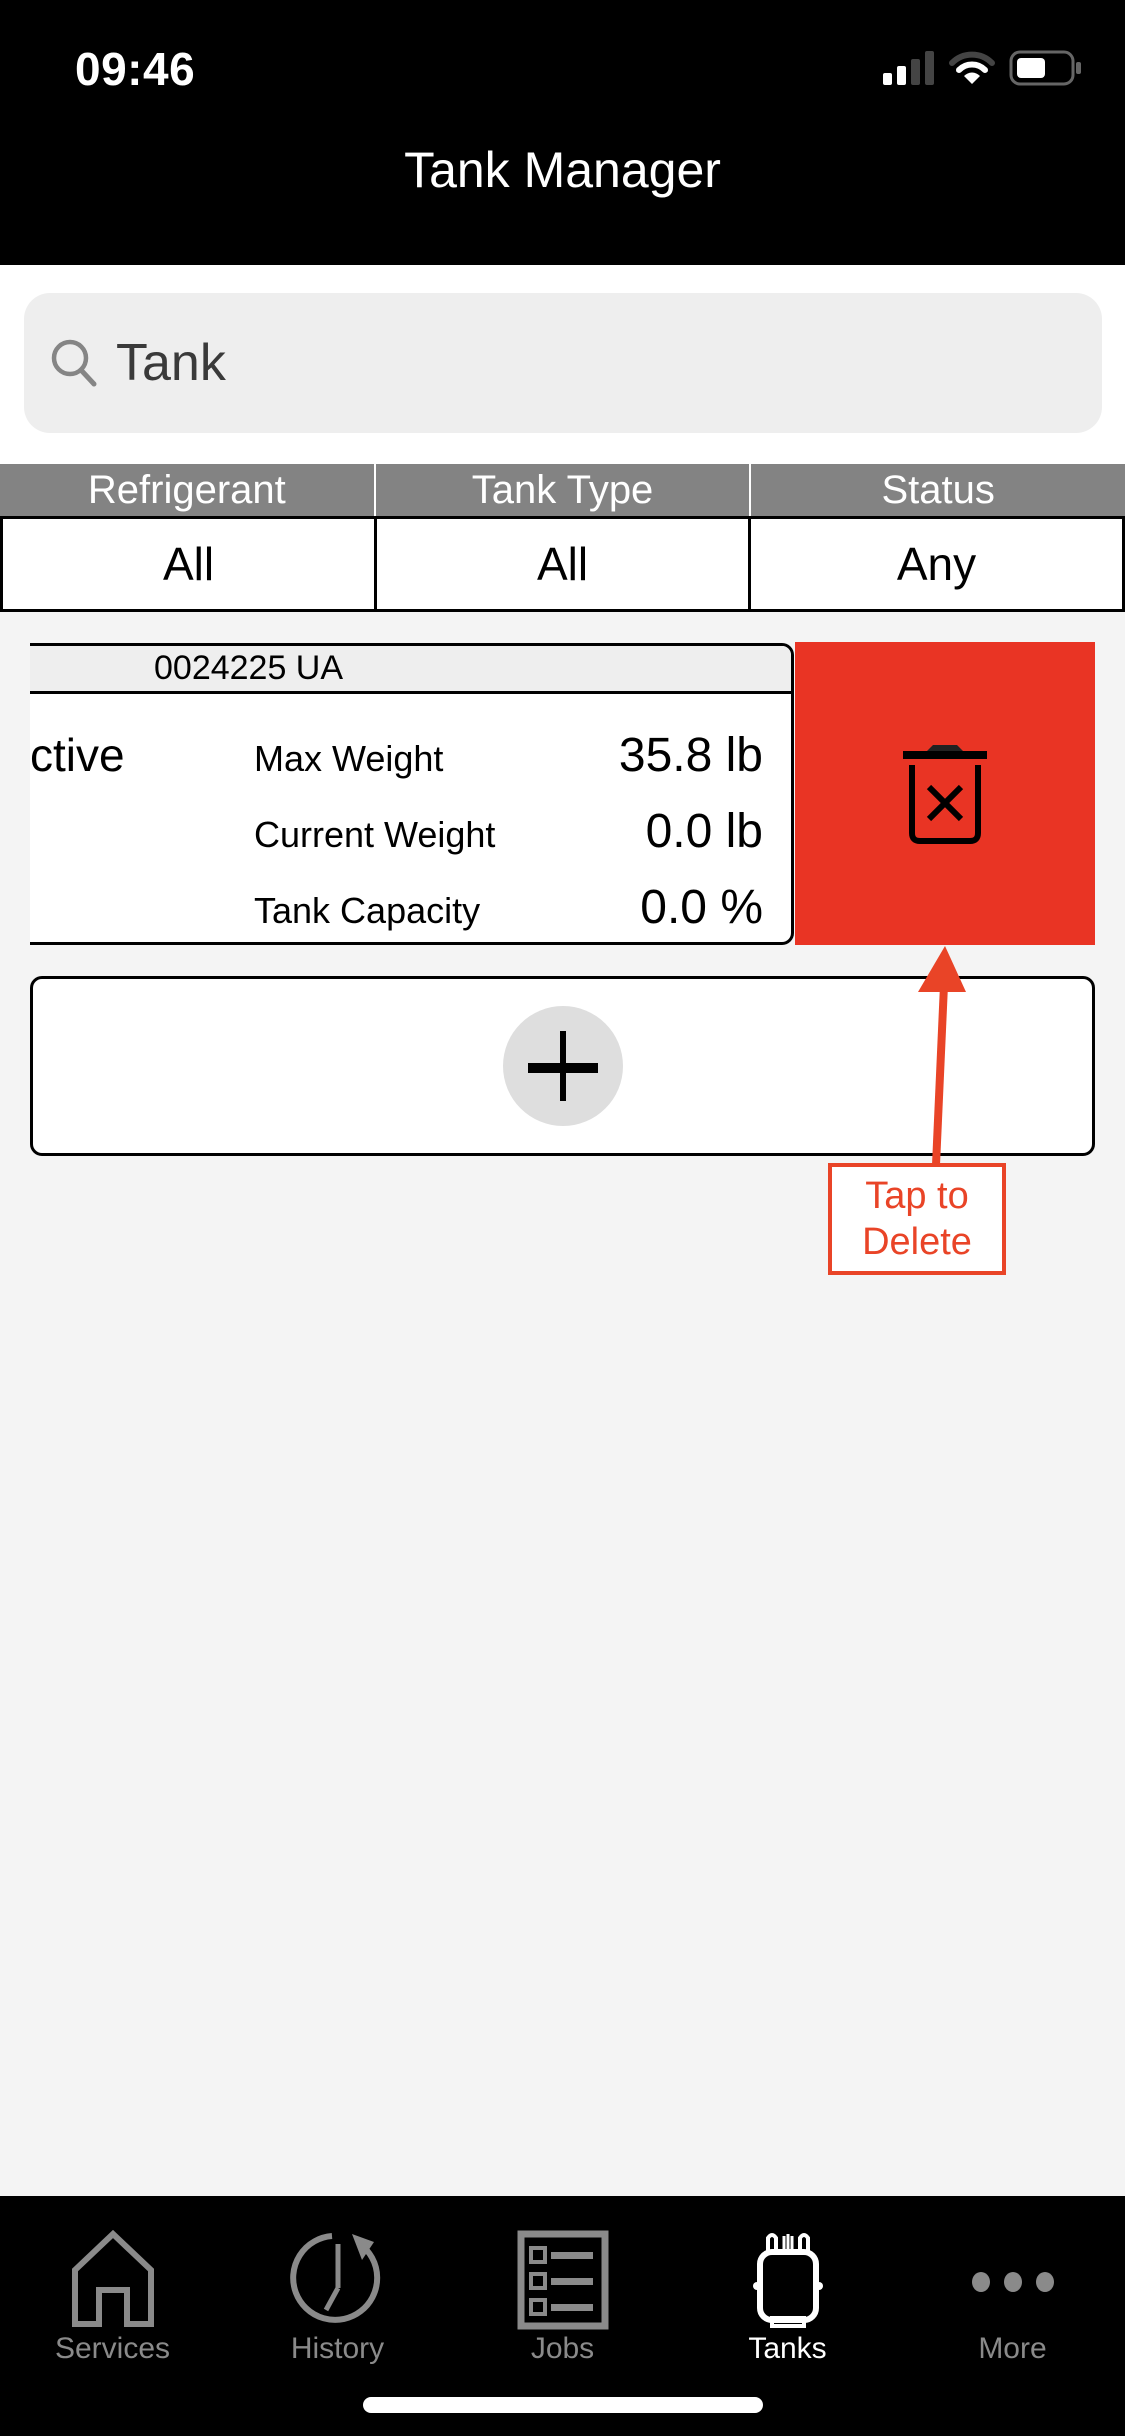 The image size is (1125, 2436). I want to click on trash-x-icon, so click(945, 794).